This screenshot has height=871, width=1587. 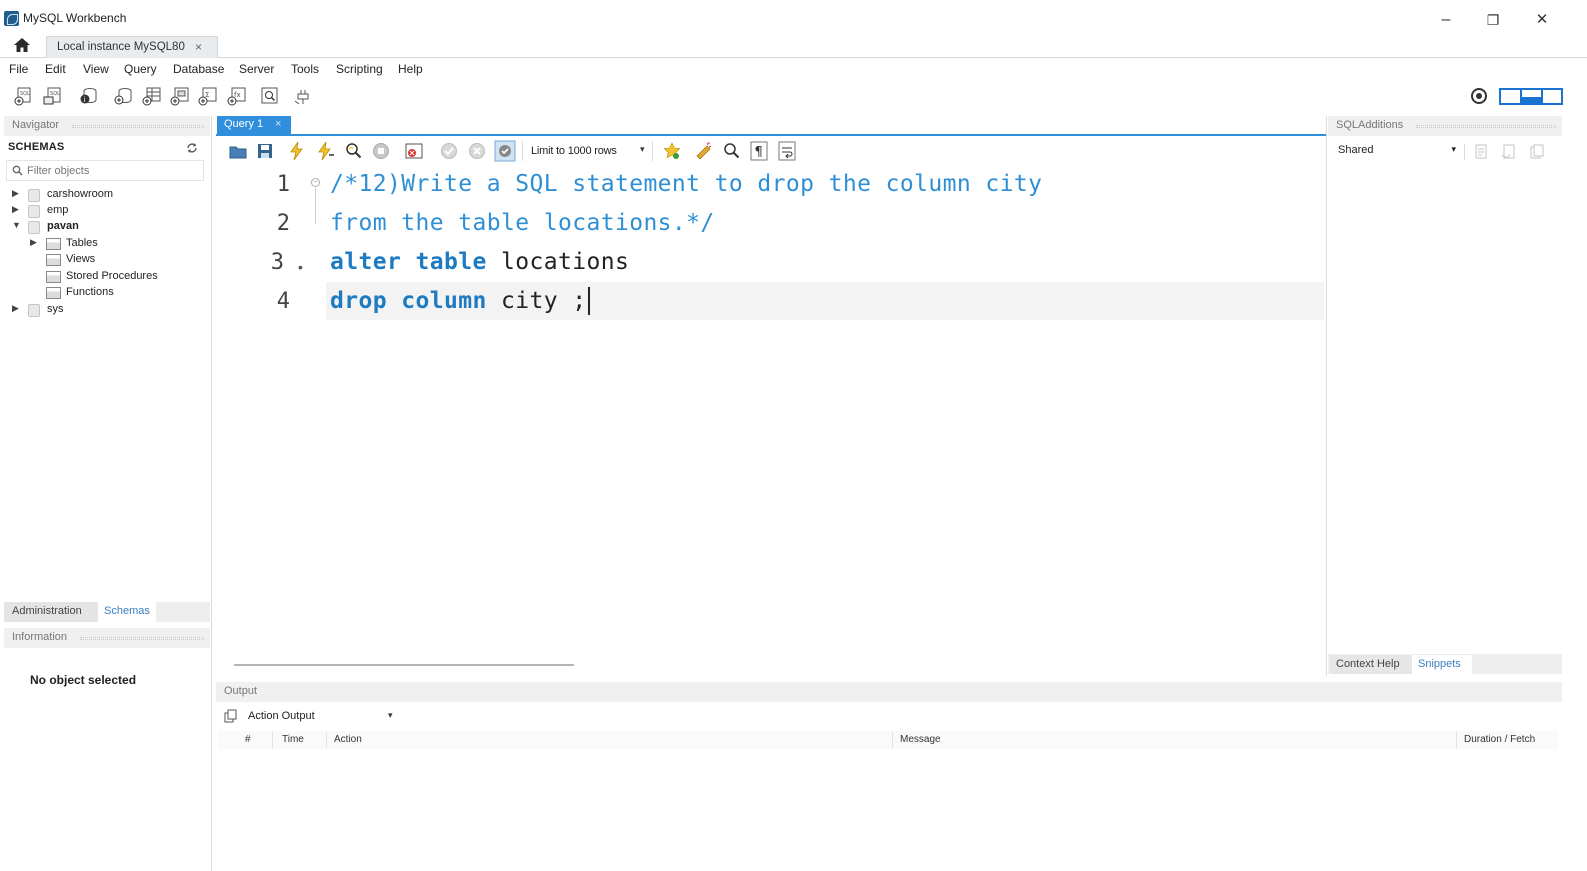 What do you see at coordinates (281, 716) in the screenshot?
I see `output-type-select: Action Output` at bounding box center [281, 716].